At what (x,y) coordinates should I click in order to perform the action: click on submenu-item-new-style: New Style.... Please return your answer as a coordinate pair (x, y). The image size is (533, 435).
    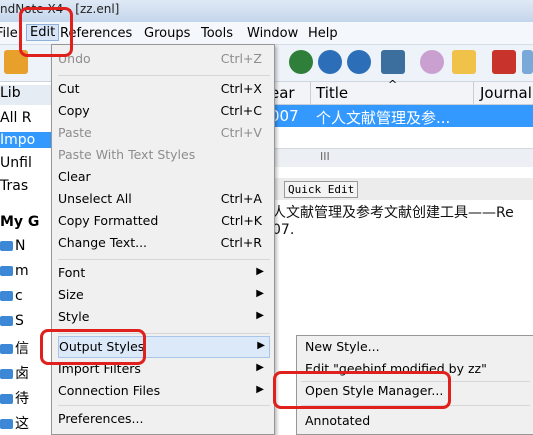
    Looking at the image, I should click on (342, 346).